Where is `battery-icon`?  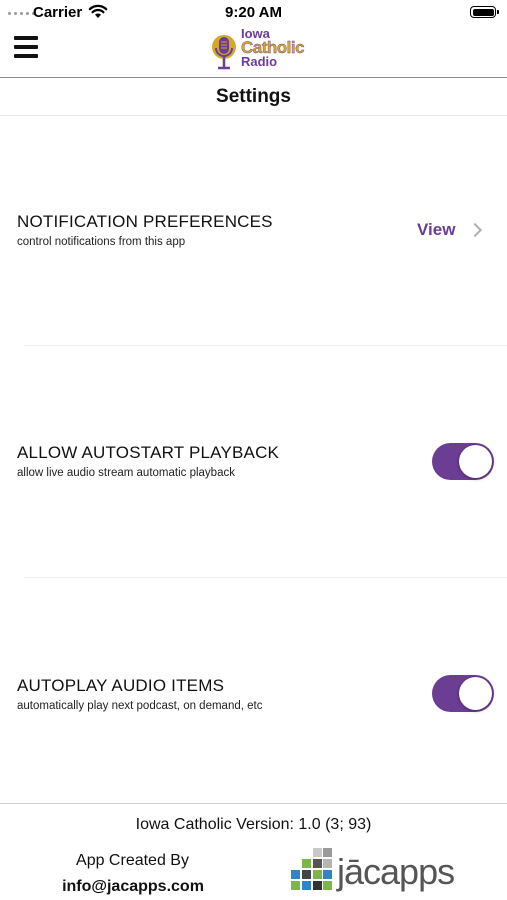 battery-icon is located at coordinates (484, 12).